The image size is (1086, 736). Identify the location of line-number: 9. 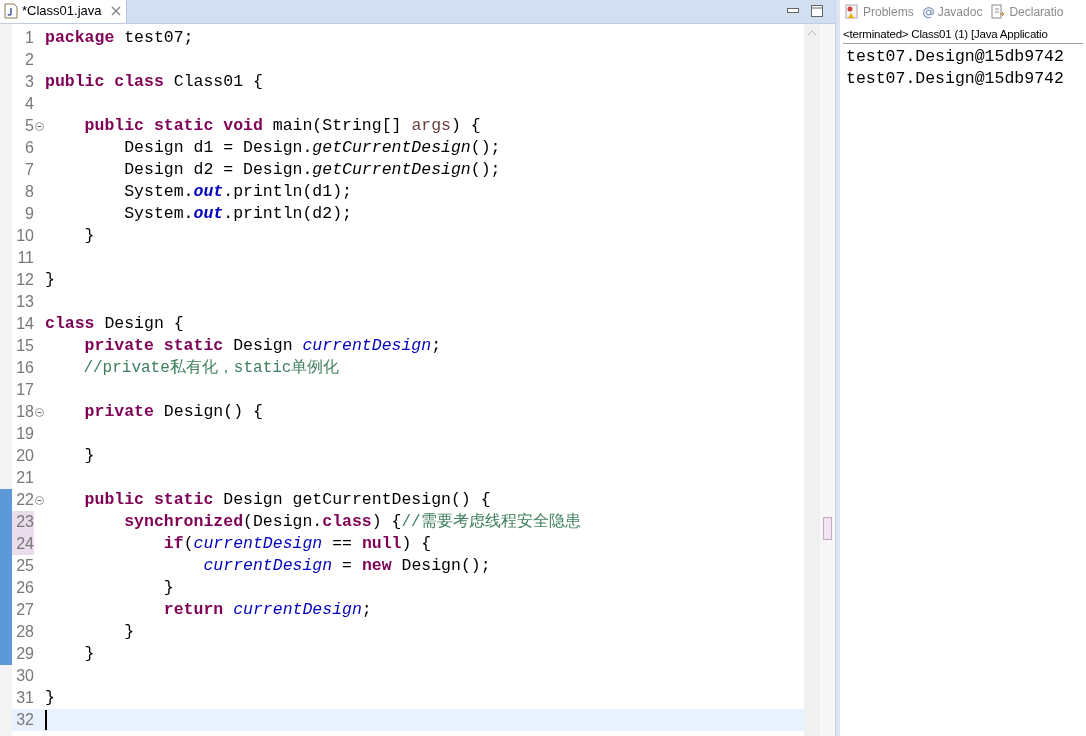
(29, 214).